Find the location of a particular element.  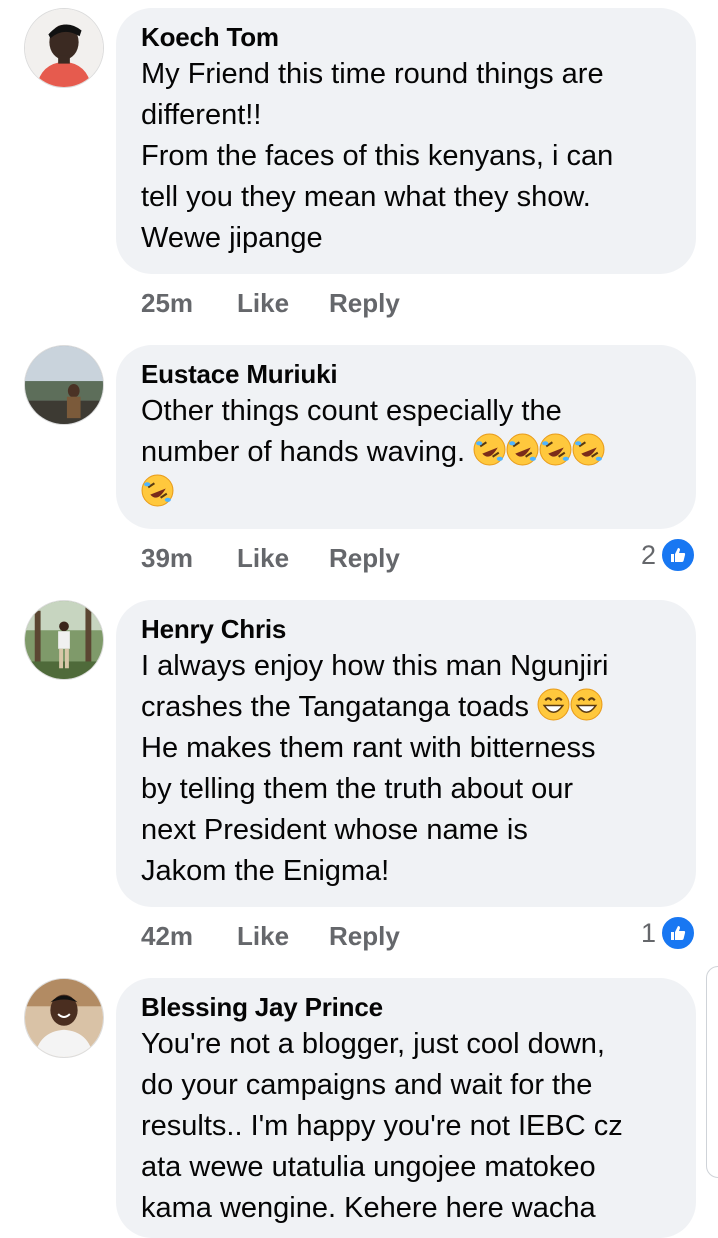

reaction-summary: 2 is located at coordinates (668, 555).